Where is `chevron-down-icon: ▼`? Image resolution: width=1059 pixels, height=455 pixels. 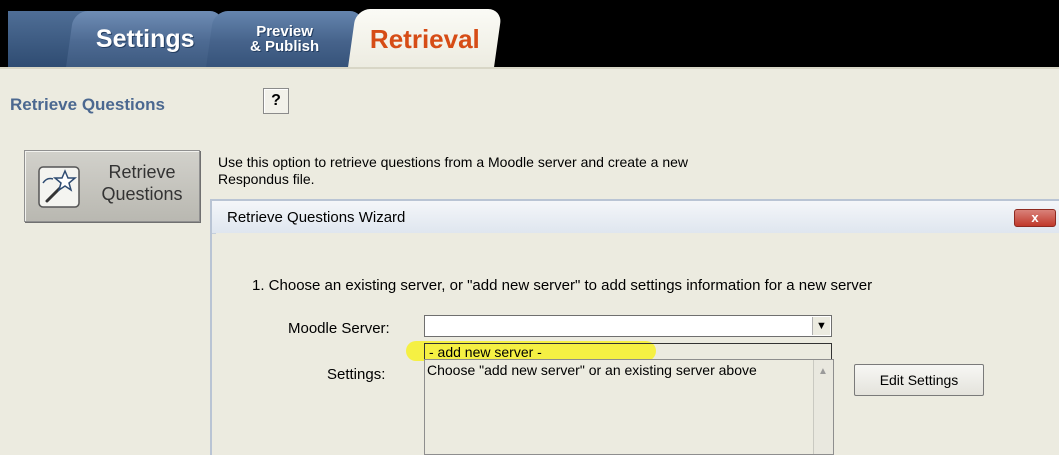
chevron-down-icon: ▼ is located at coordinates (821, 326).